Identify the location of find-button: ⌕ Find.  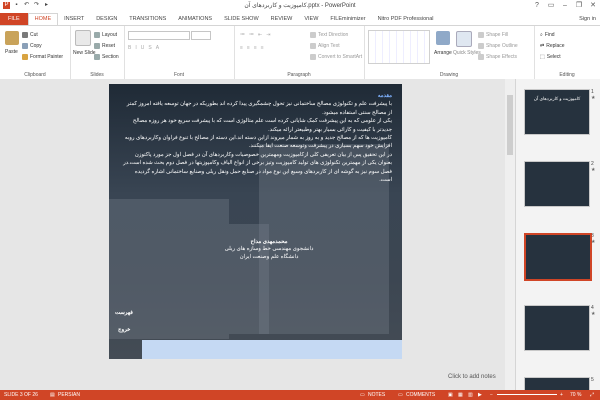
(547, 35).